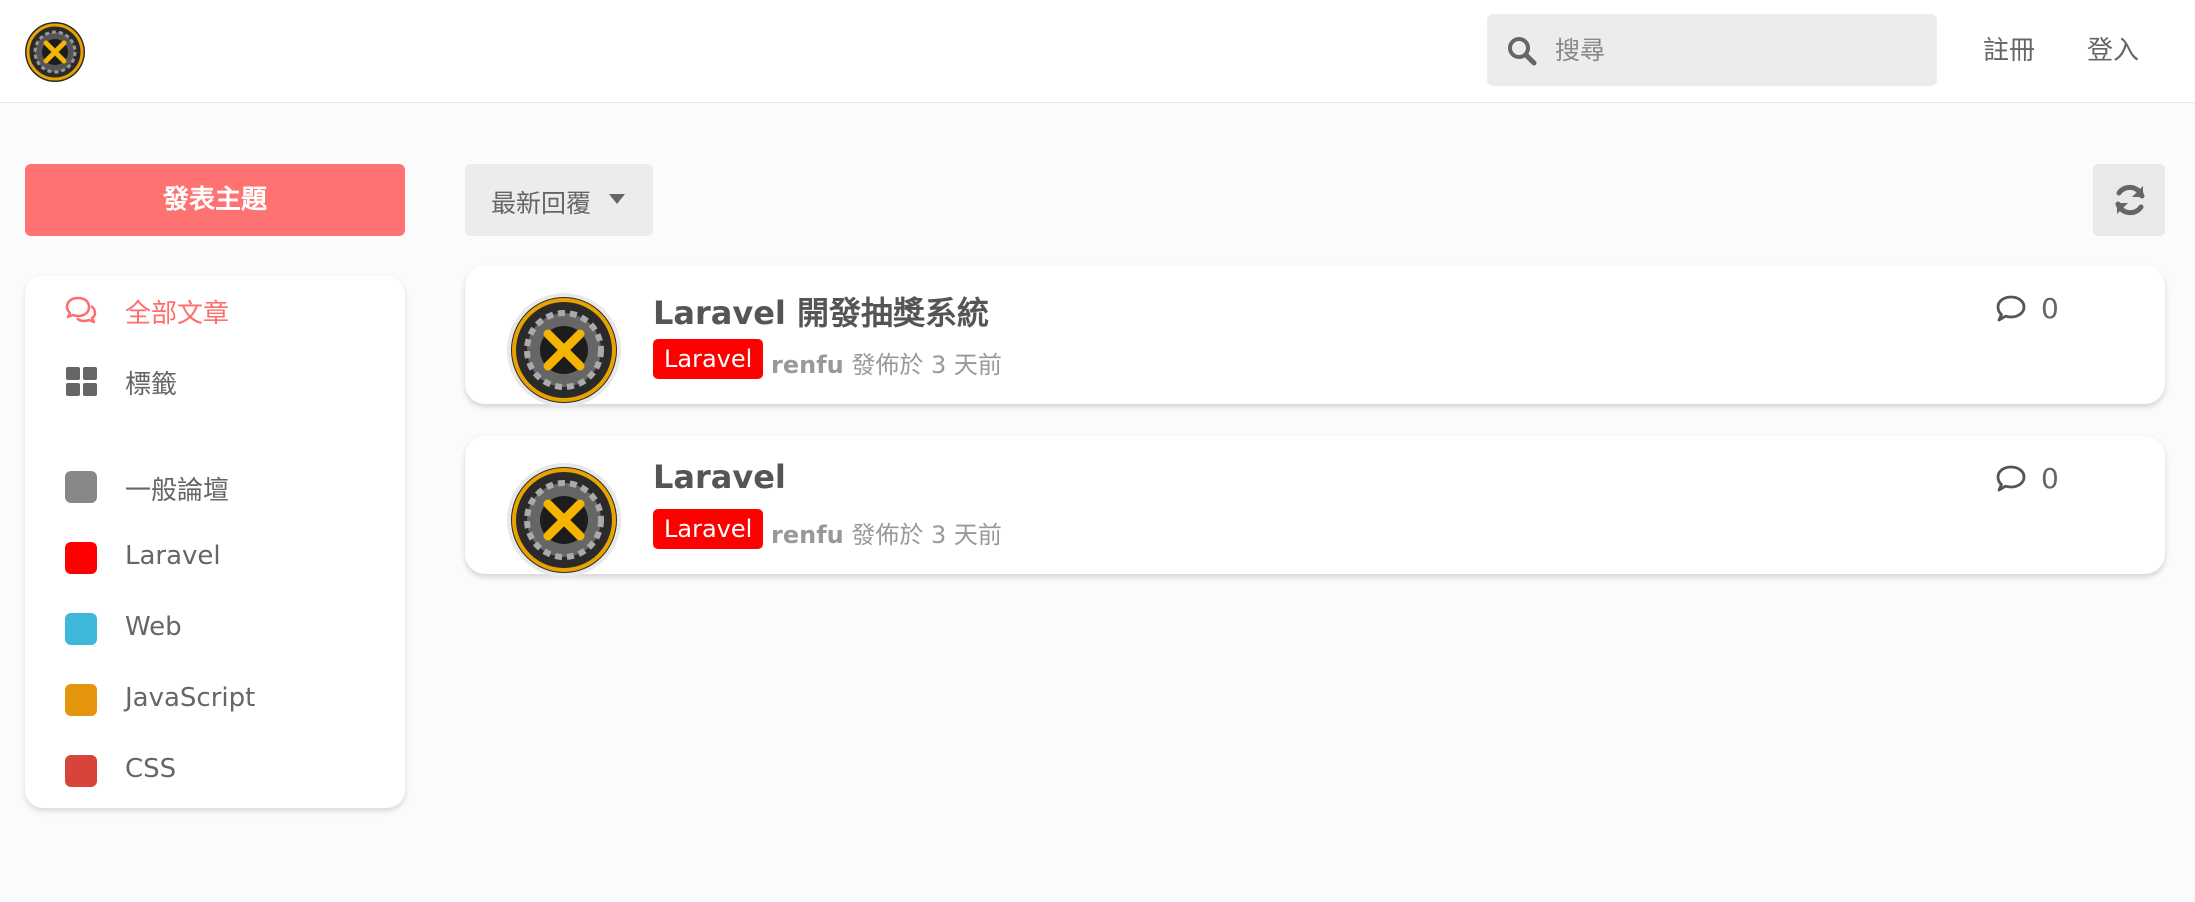 The image size is (2195, 902). I want to click on category-item: Web, so click(215, 629).